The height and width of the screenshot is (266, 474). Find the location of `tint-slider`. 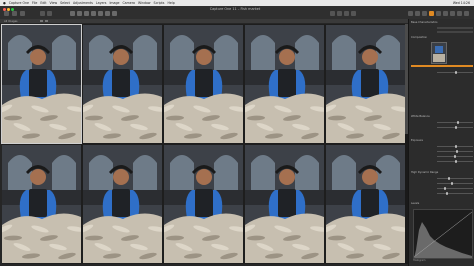

tint-slider is located at coordinates (455, 127).